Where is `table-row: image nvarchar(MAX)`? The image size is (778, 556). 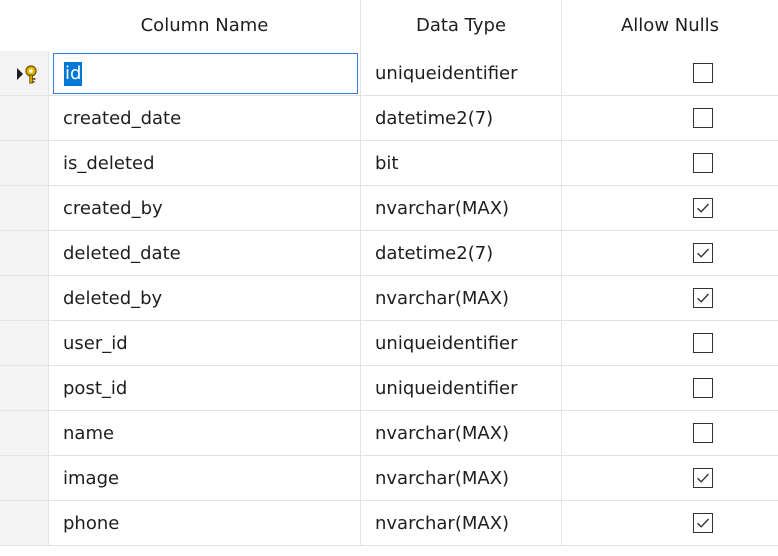 table-row: image nvarchar(MAX) is located at coordinates (389, 478).